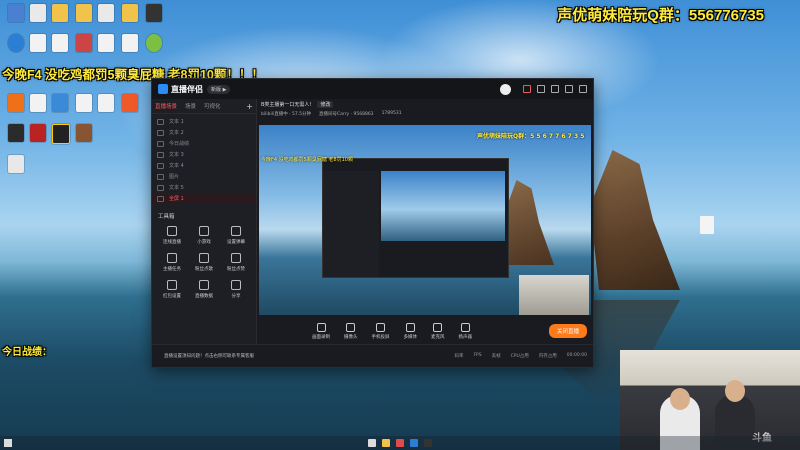 The height and width of the screenshot is (450, 800). Describe the element at coordinates (381, 331) in the screenshot. I see `phone-cast-button: 手机投屏` at that location.